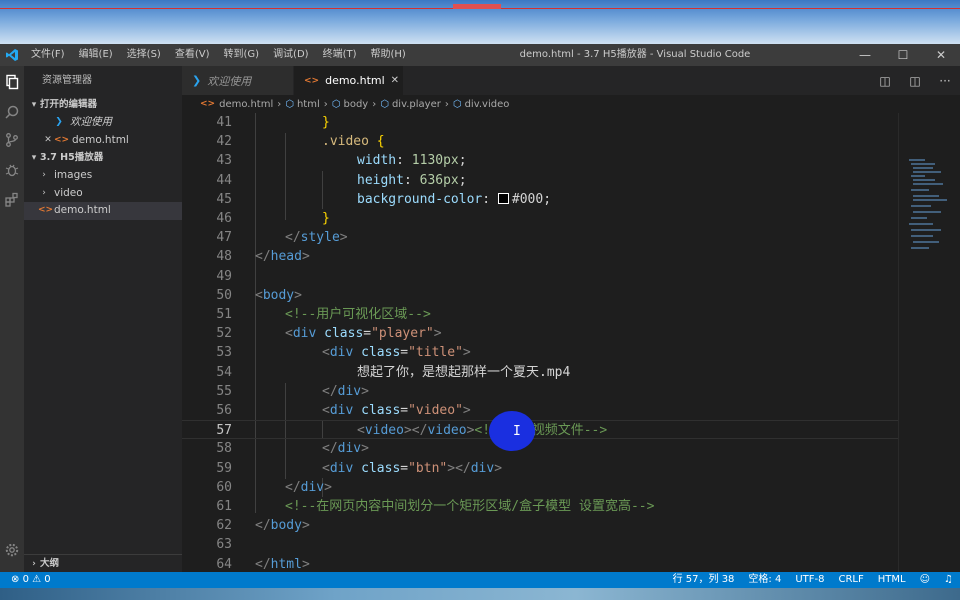 This screenshot has width=960, height=600. I want to click on vscode-logo-icon, so click(12, 55).